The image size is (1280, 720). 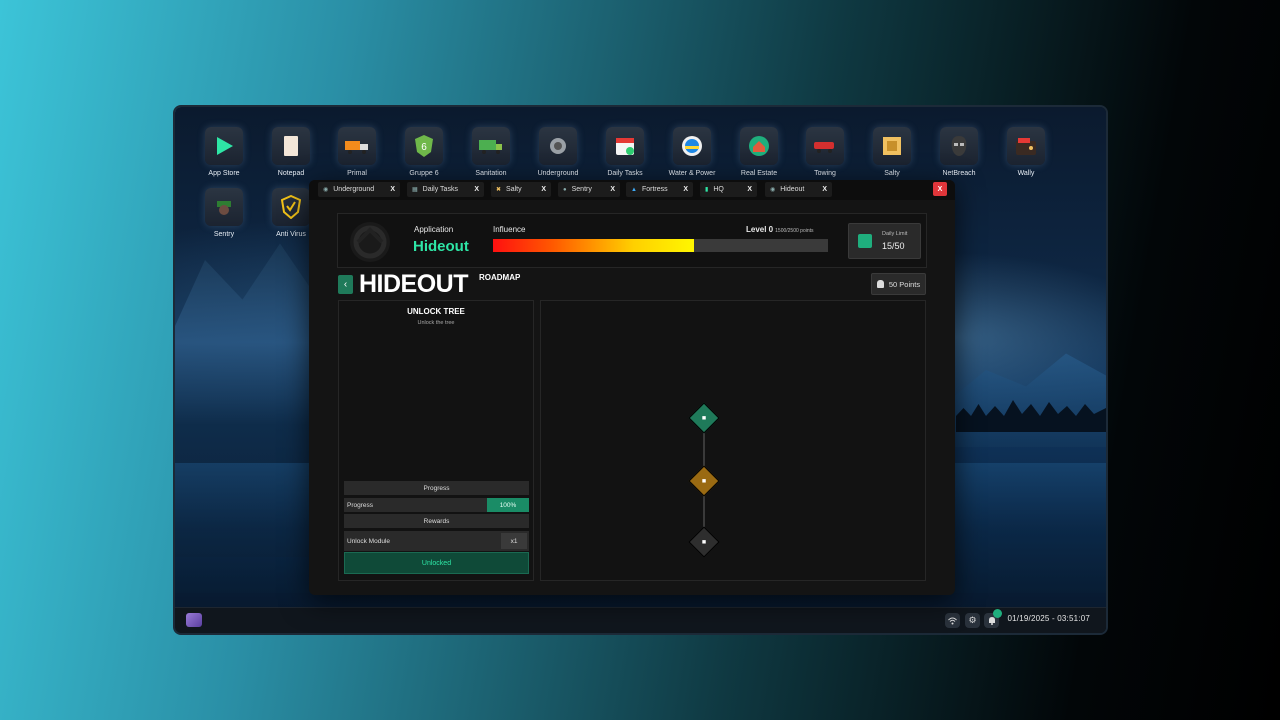 I want to click on daily-limit-value: 15/50, so click(x=893, y=246).